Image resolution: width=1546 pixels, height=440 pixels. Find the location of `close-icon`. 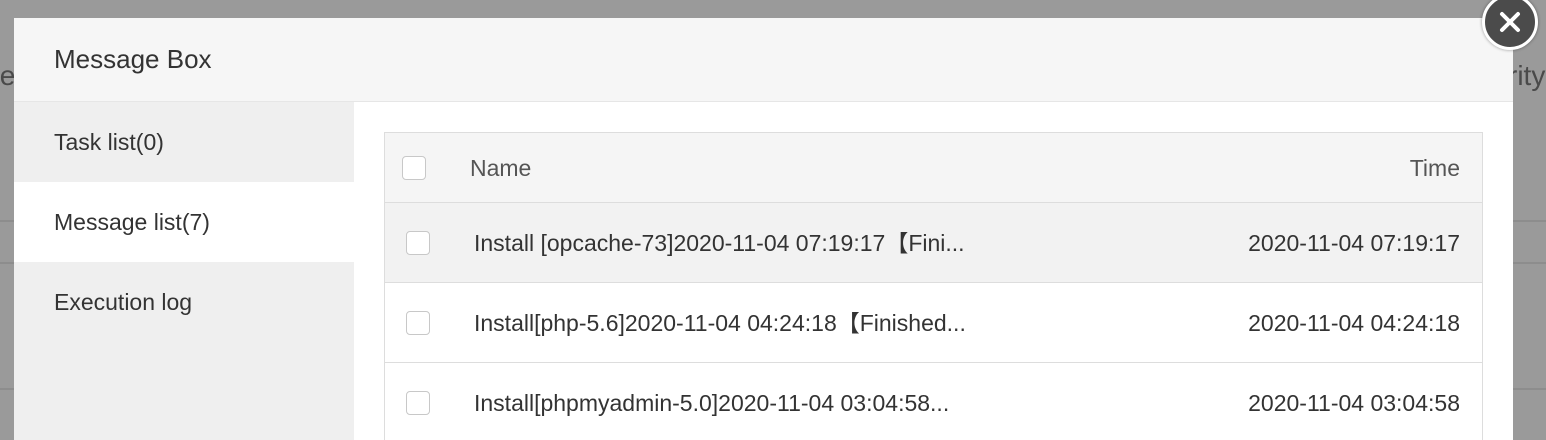

close-icon is located at coordinates (1510, 22).